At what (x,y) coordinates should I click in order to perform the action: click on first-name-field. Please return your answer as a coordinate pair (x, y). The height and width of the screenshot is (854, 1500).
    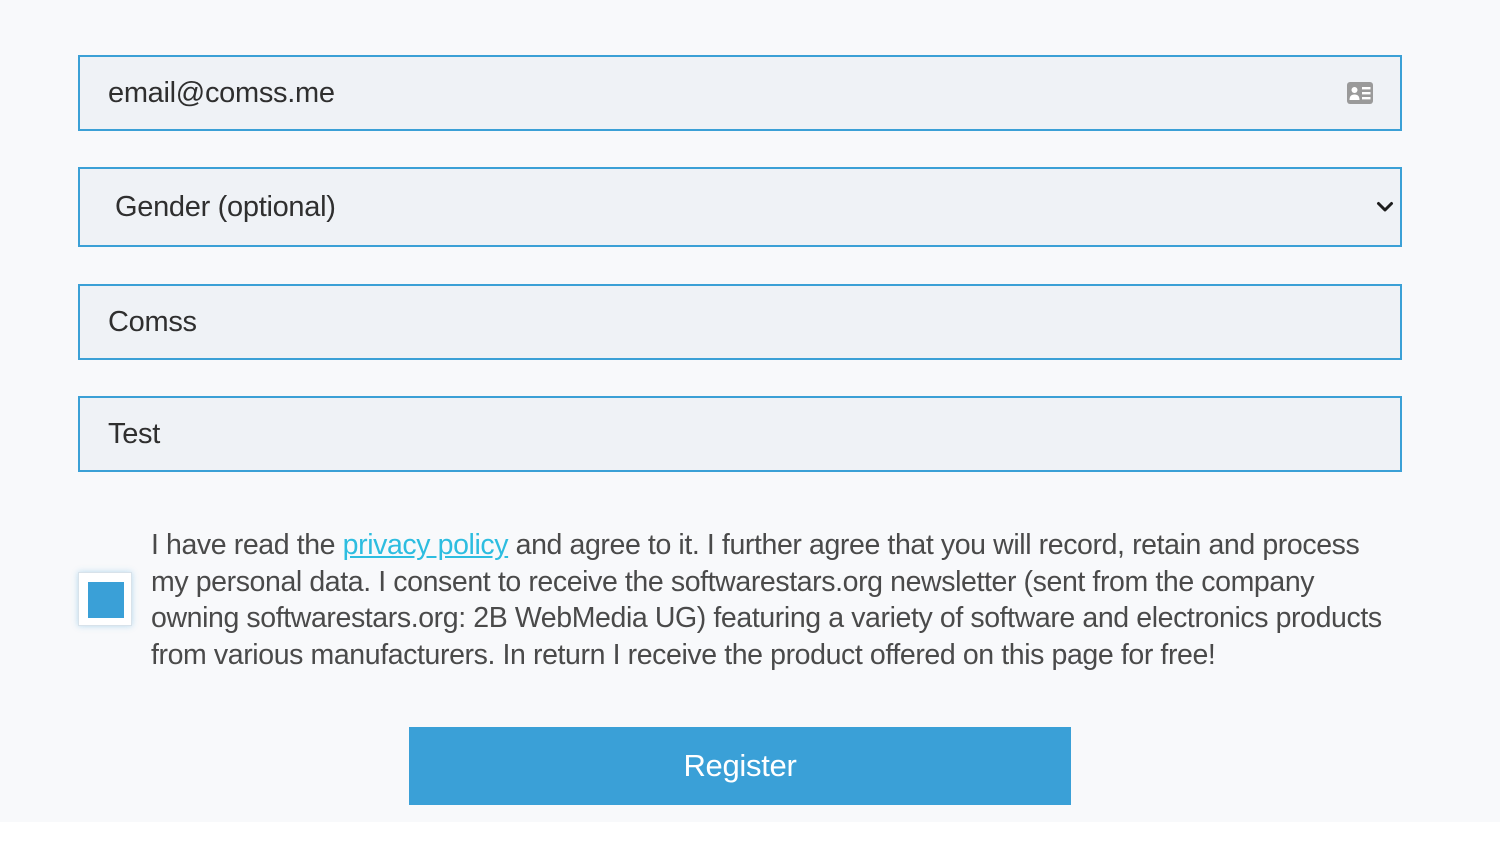
    Looking at the image, I should click on (740, 322).